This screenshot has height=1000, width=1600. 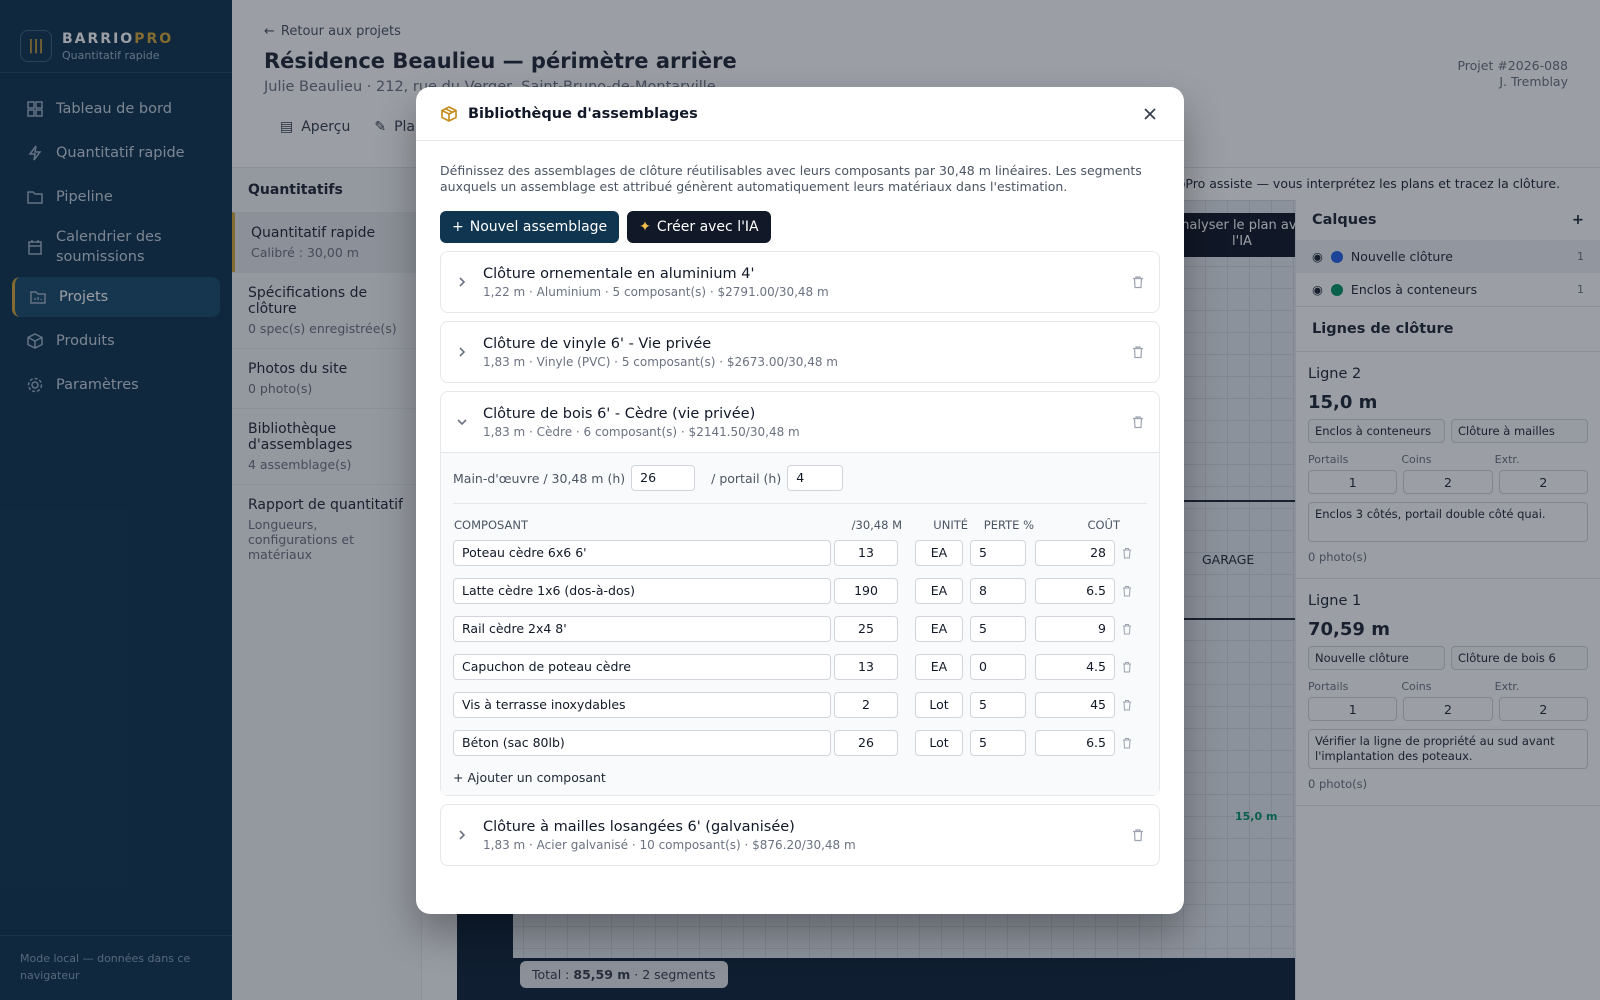 What do you see at coordinates (800, 525) in the screenshot?
I see `component-table-header: COMPOSANT /30,48 M UNITÉ PERTE % COÛT` at bounding box center [800, 525].